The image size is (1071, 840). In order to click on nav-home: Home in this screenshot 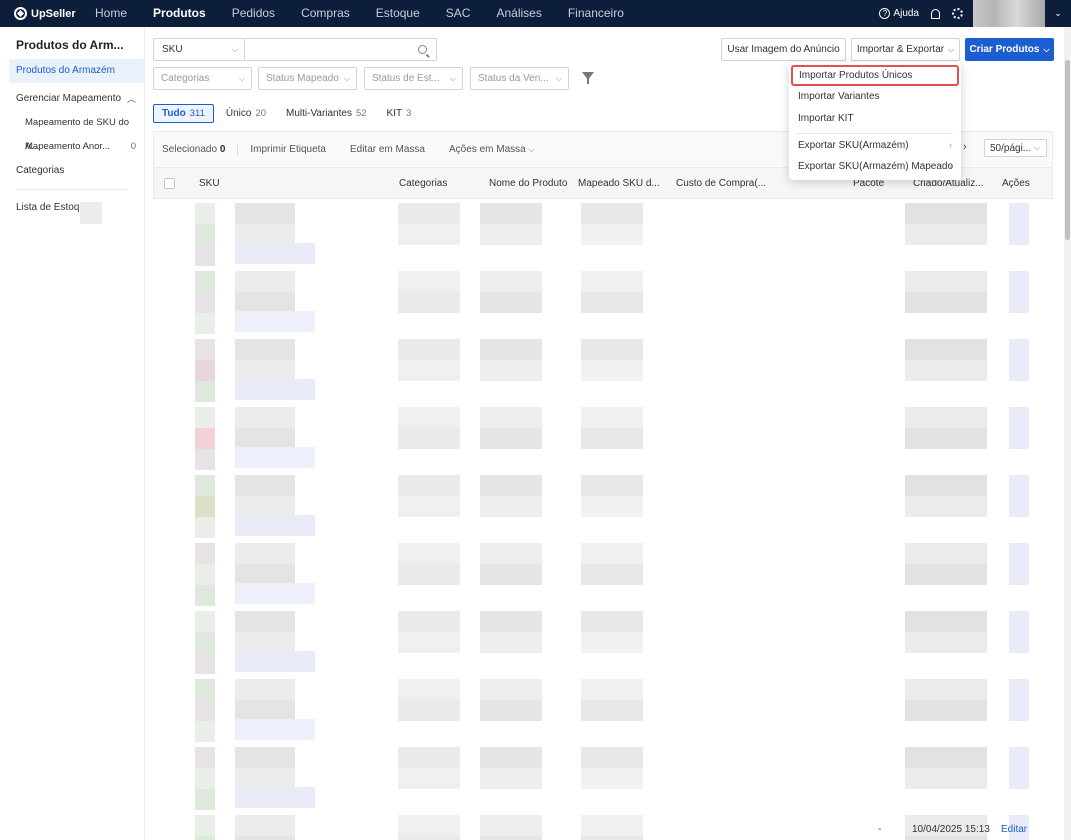, I will do `click(111, 13)`.